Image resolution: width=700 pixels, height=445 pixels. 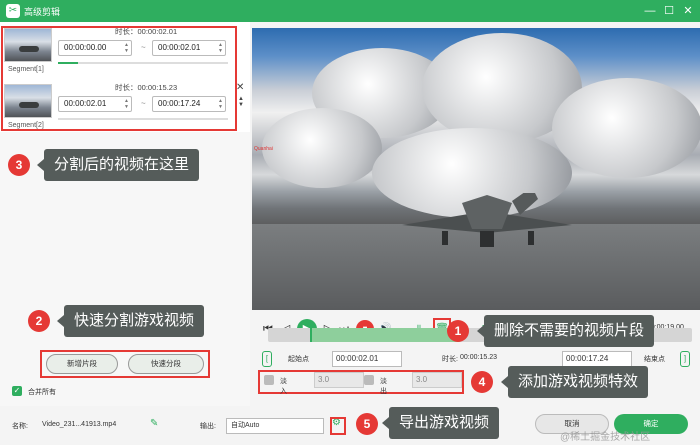 What do you see at coordinates (269, 380) in the screenshot?
I see `fade-in-checkbox` at bounding box center [269, 380].